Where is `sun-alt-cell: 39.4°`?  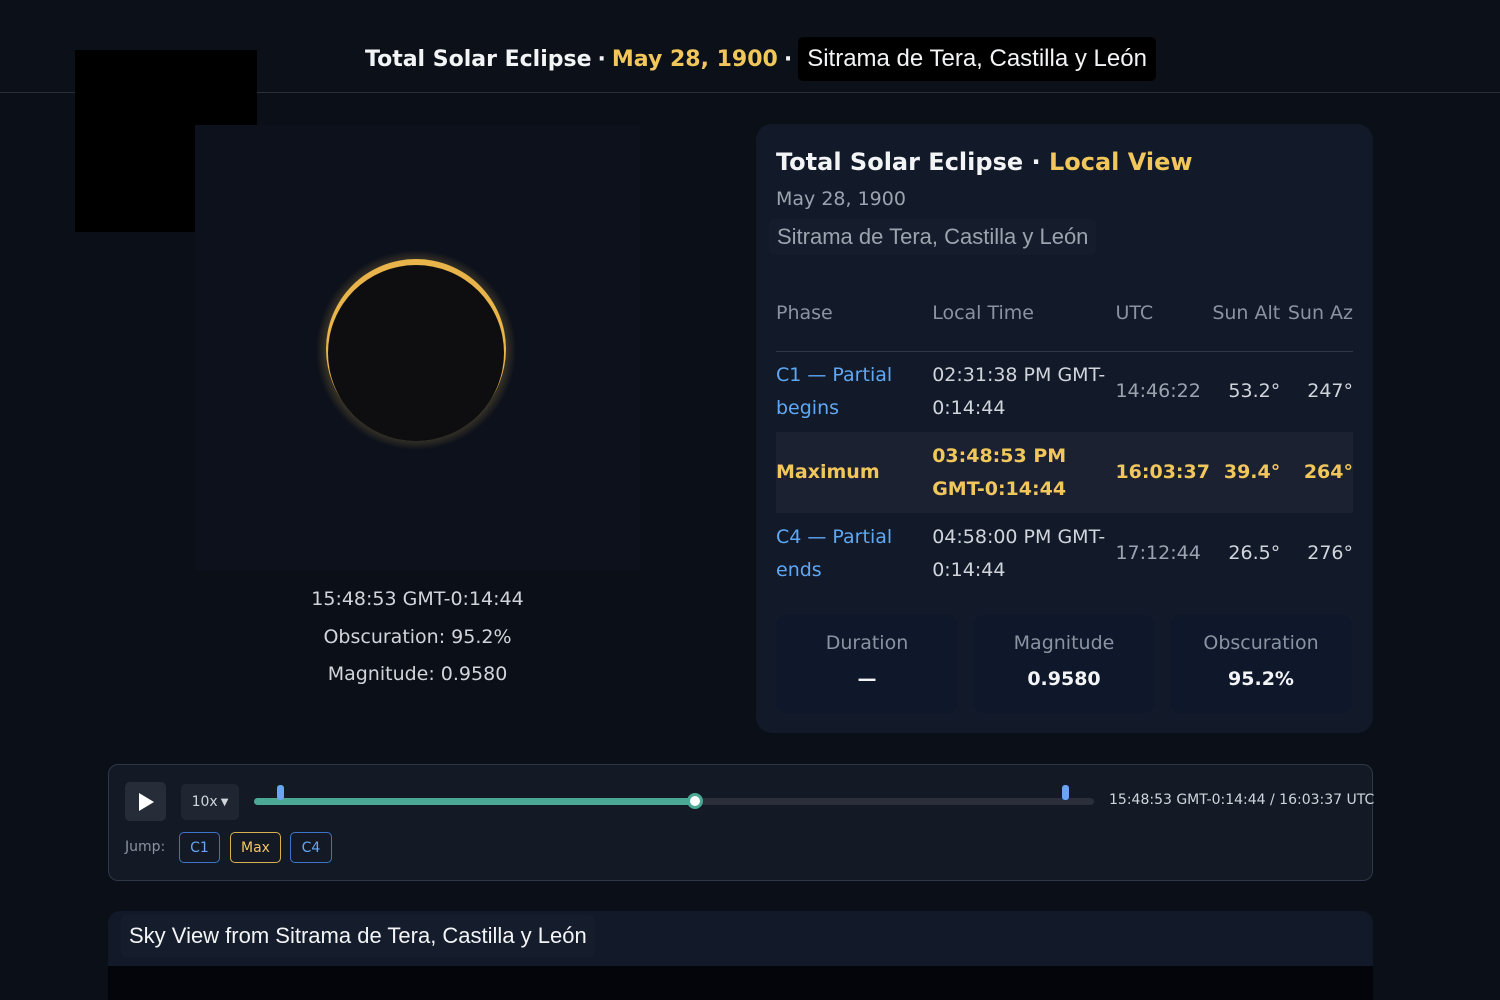
sun-alt-cell: 39.4° is located at coordinates (1245, 472).